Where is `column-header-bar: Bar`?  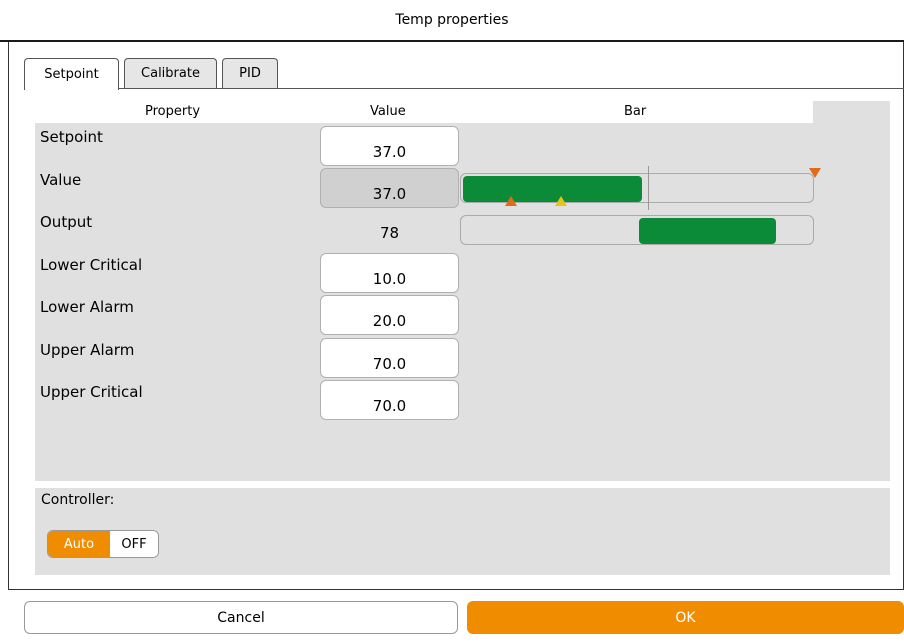
column-header-bar: Bar is located at coordinates (635, 111).